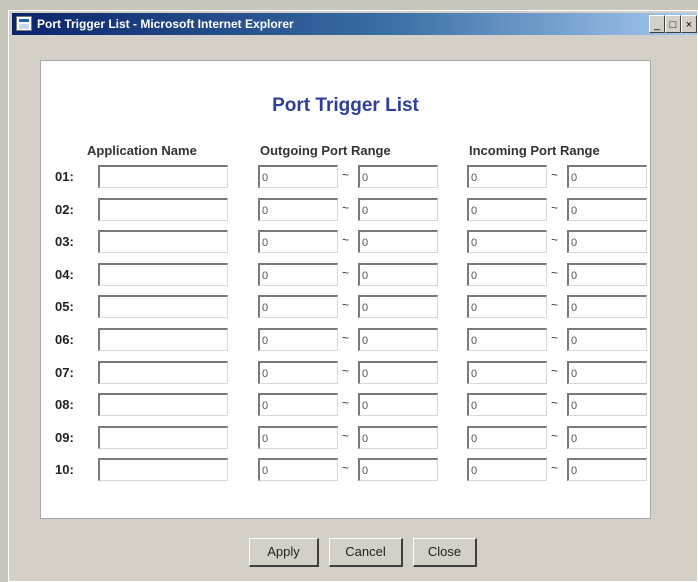  What do you see at coordinates (64, 469) in the screenshot?
I see `row-label: 10:` at bounding box center [64, 469].